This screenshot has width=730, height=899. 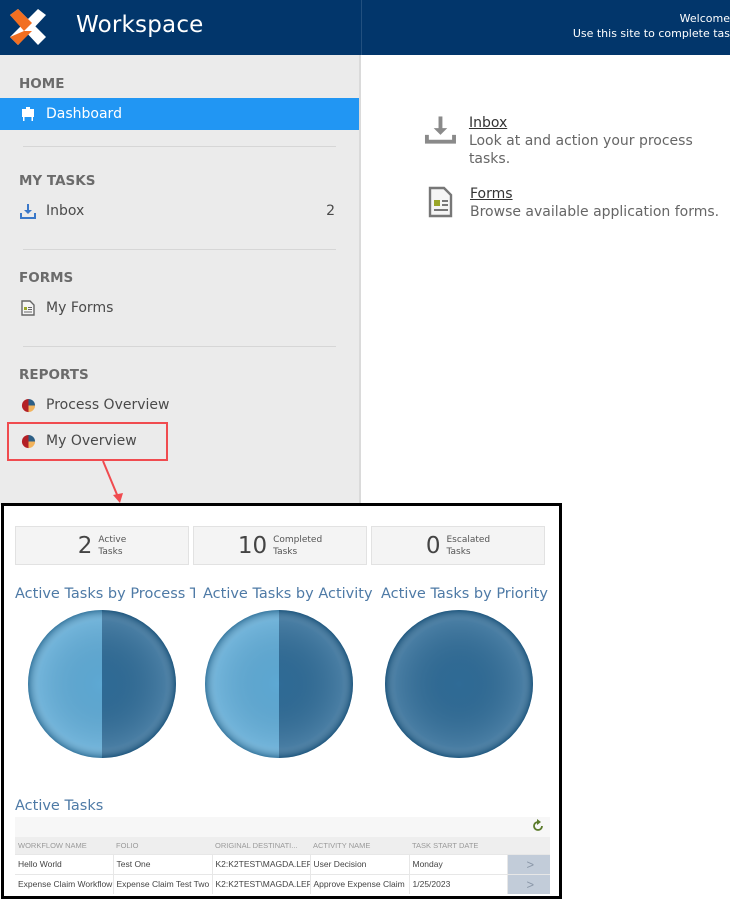 What do you see at coordinates (651, 26) in the screenshot?
I see `welcome-message: Welcome Use this site to complete tas` at bounding box center [651, 26].